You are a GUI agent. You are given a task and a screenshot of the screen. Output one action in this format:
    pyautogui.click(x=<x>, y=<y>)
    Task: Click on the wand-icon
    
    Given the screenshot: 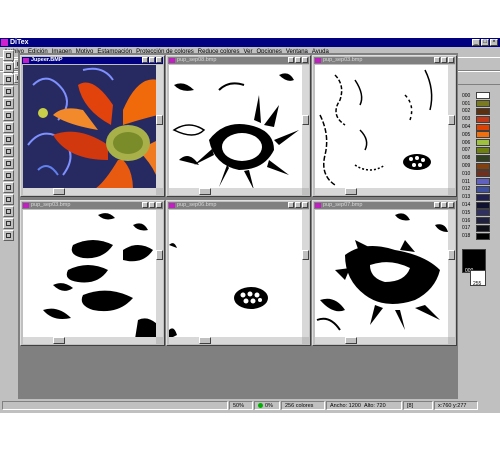 What is the action you would take?
    pyautogui.click(x=8, y=175)
    